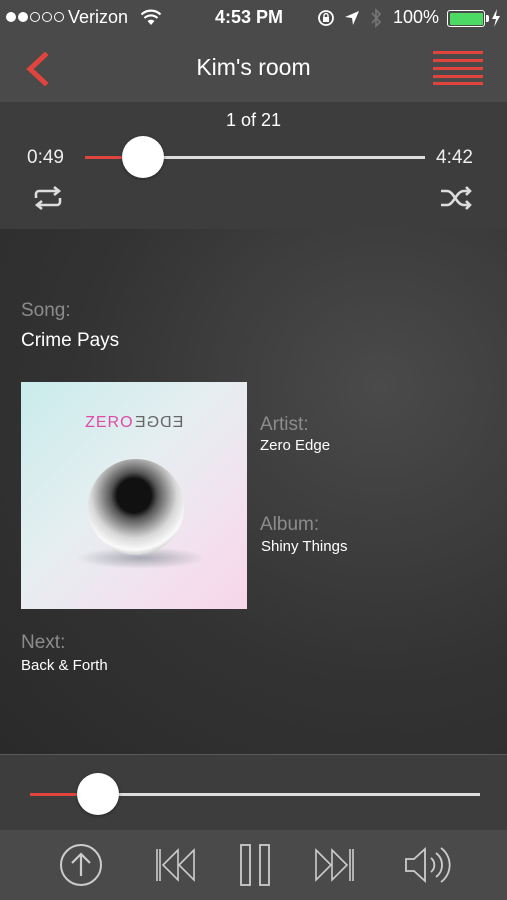  What do you see at coordinates (249, 17) in the screenshot?
I see `clock: 4:53 PM` at bounding box center [249, 17].